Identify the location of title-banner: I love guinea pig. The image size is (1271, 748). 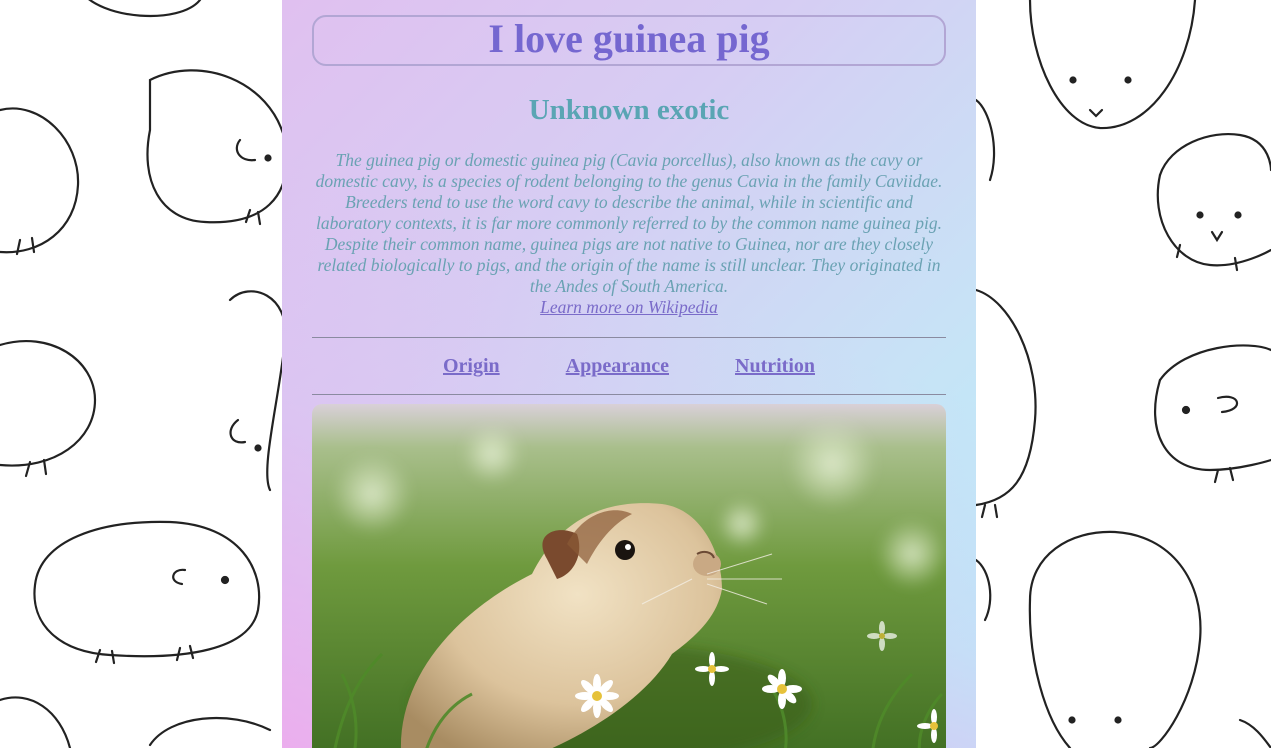
(629, 40).